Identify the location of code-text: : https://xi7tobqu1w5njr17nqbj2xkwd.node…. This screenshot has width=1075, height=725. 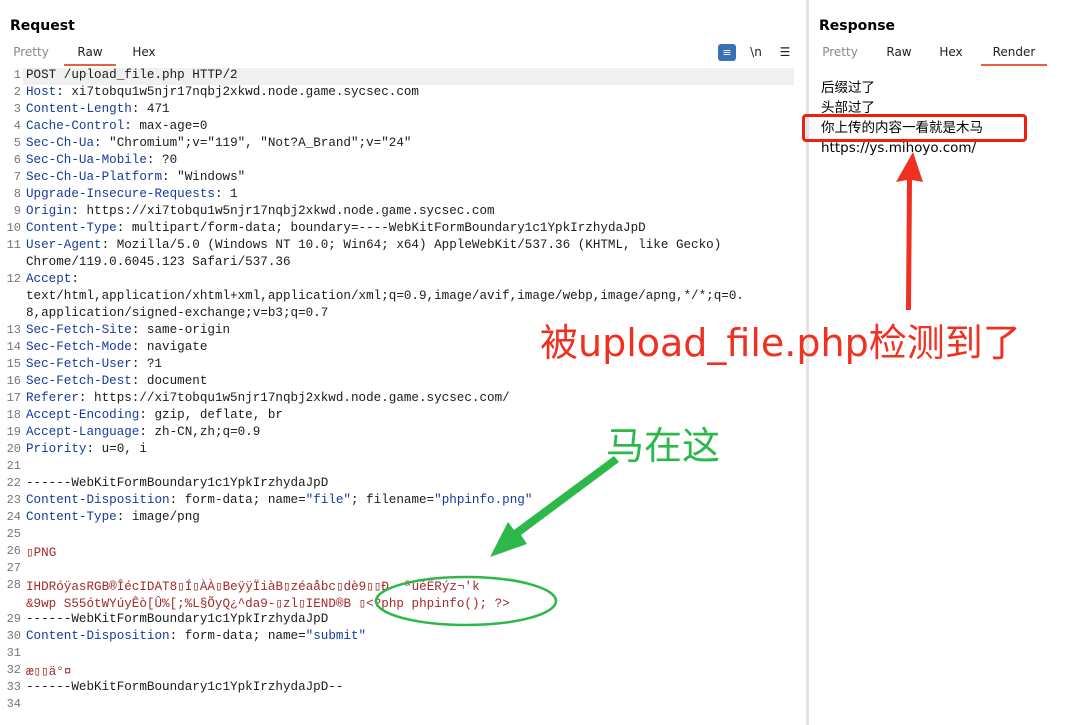
(294, 398).